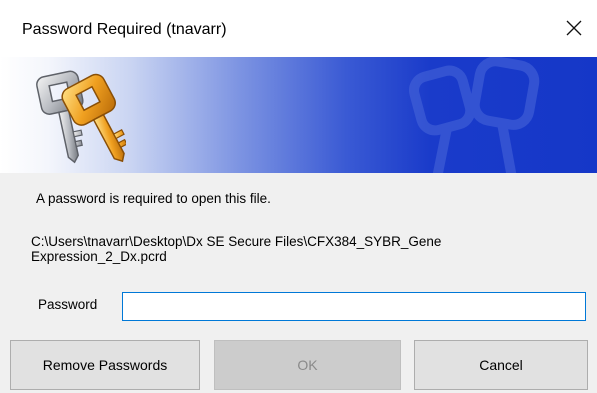 Image resolution: width=597 pixels, height=393 pixels. I want to click on ok-button: OK, so click(307, 365).